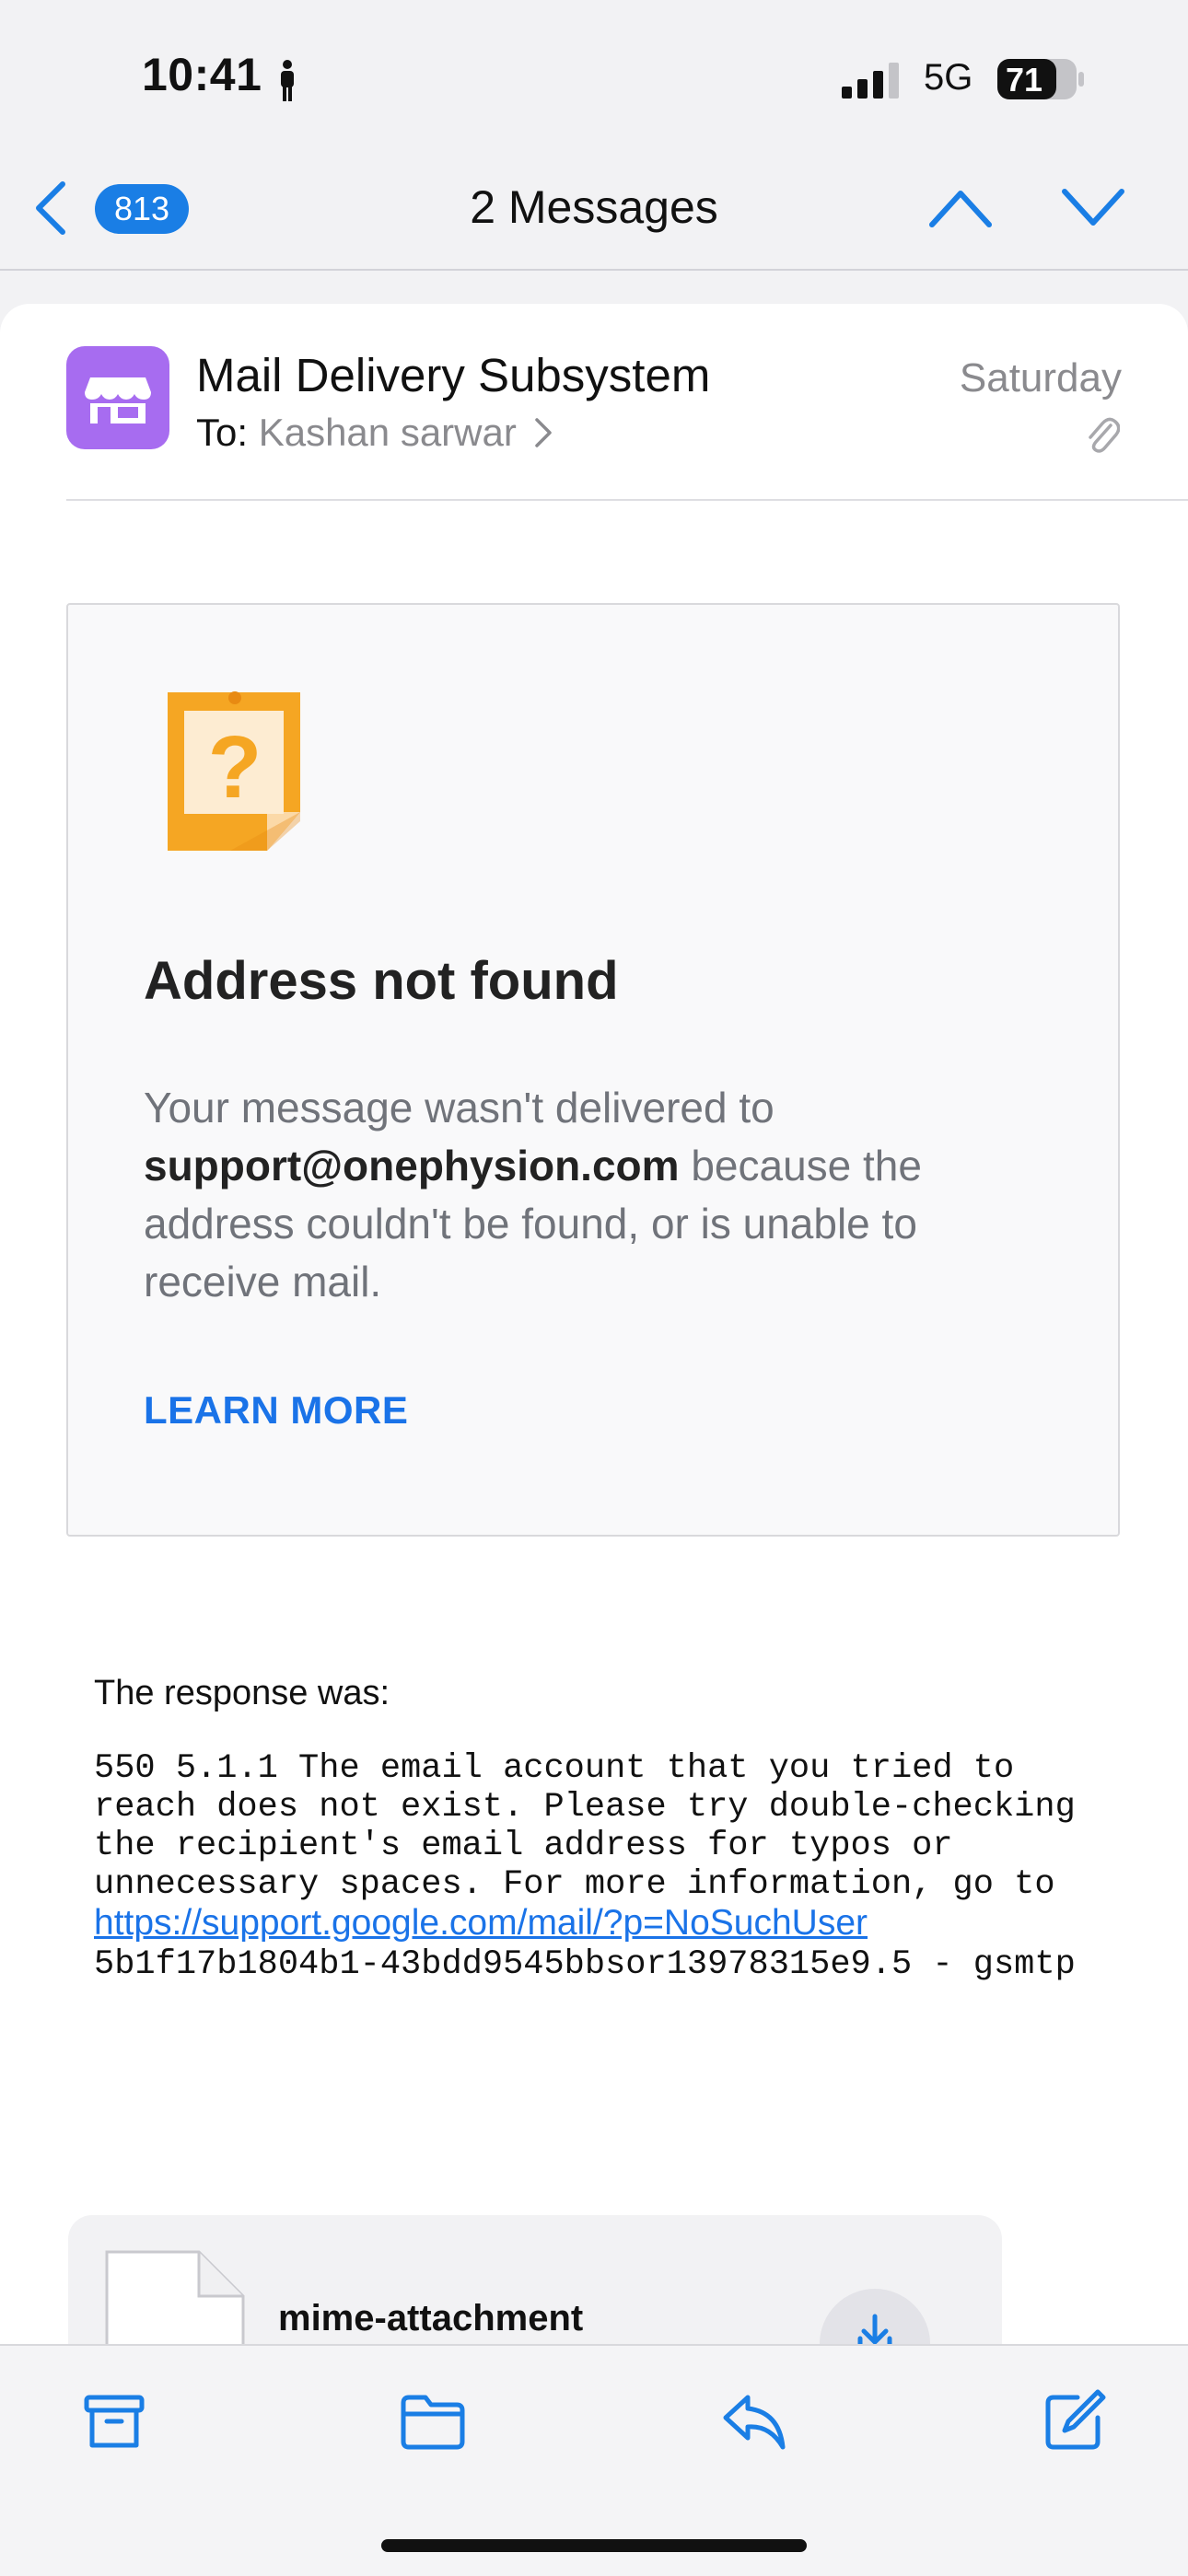 This screenshot has width=1188, height=2576. What do you see at coordinates (114, 2421) in the screenshot?
I see `archive-icon` at bounding box center [114, 2421].